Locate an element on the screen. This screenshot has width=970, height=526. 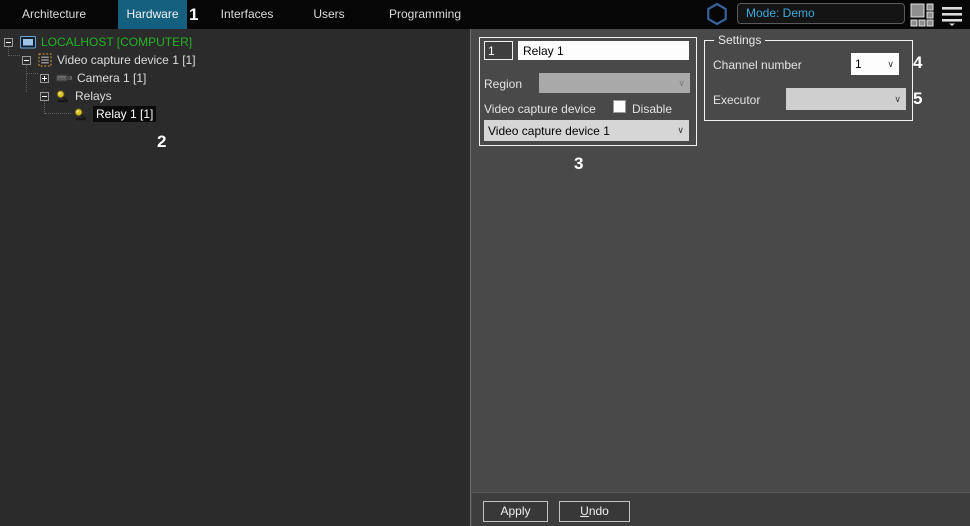
bottom-button-bar: Apply Undo is located at coordinates (721, 509).